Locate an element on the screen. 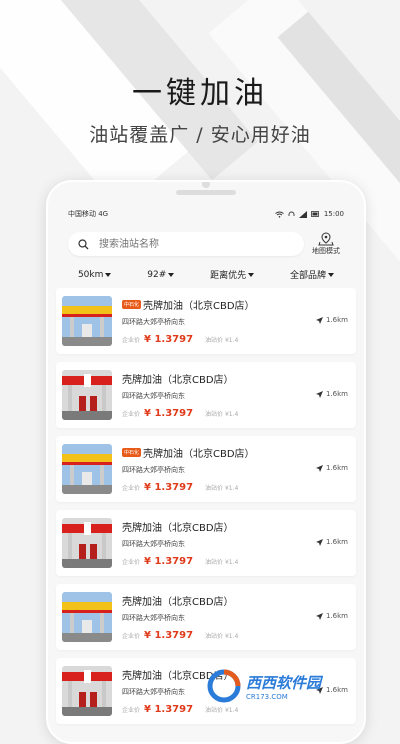 This screenshot has width=400, height=744. filter-bar: 50km 92# 距离优先 全部品牌 is located at coordinates (206, 274).